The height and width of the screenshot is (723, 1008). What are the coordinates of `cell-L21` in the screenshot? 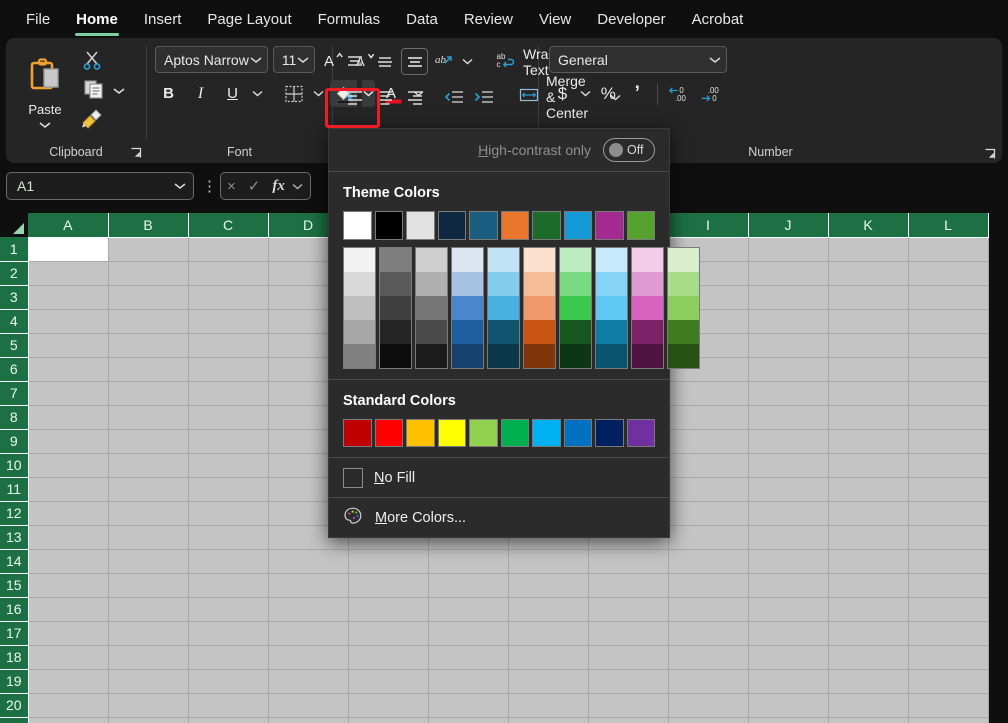 It's located at (948, 720).